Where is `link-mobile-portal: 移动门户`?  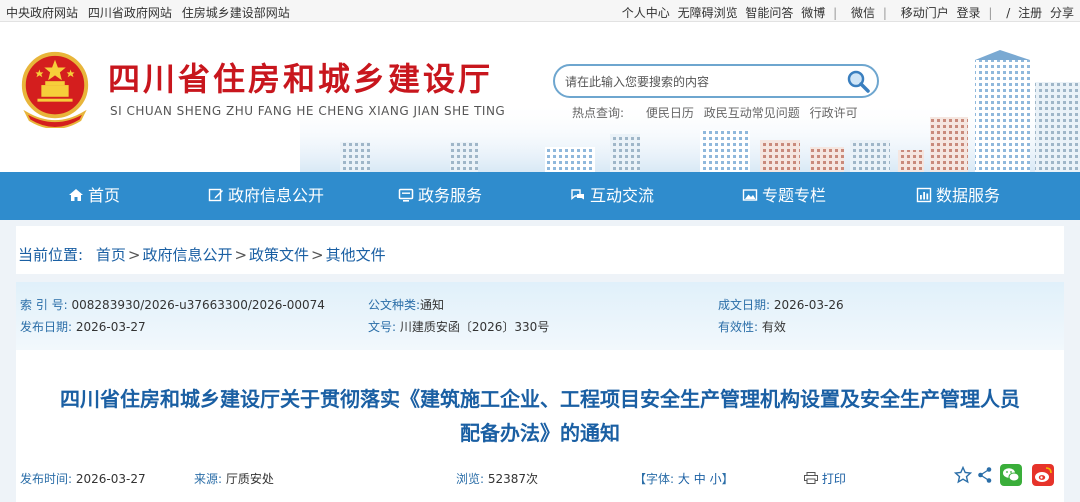
link-mobile-portal: 移动门户 is located at coordinates (925, 13).